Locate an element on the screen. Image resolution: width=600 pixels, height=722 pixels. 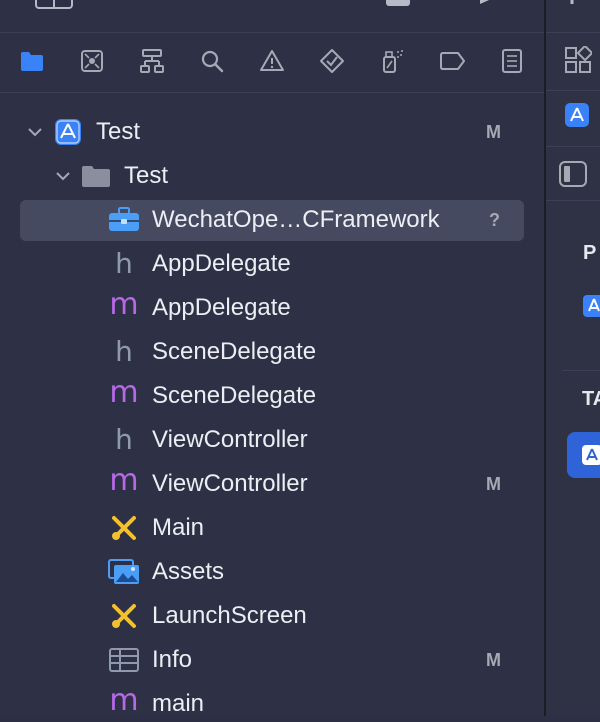
plist-table-icon is located at coordinates (124, 660).